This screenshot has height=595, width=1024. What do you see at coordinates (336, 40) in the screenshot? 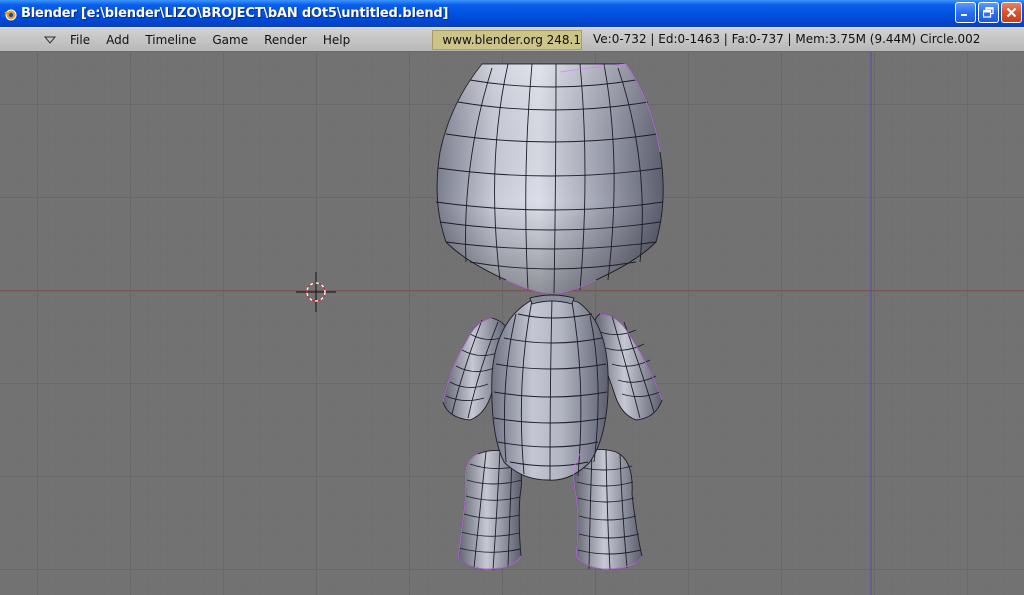
I see `menu-help: Help` at bounding box center [336, 40].